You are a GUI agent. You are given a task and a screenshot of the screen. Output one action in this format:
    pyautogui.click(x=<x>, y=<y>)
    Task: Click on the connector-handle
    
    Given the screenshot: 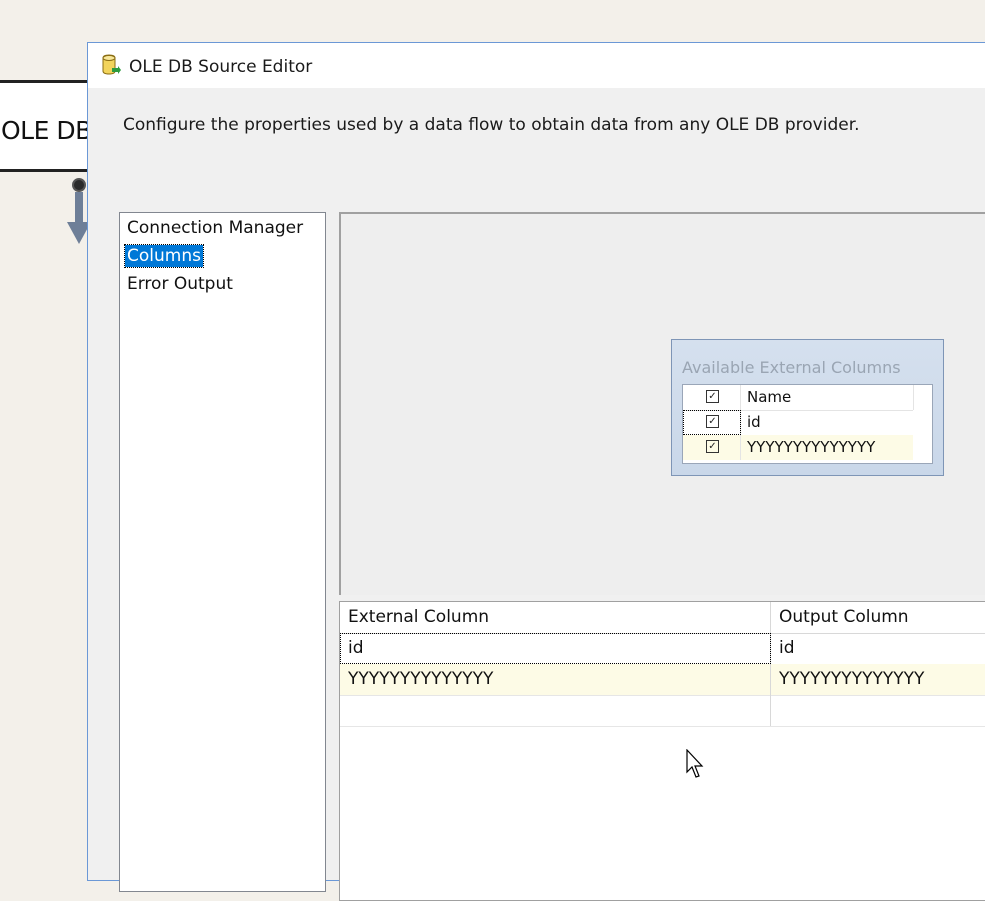 What is the action you would take?
    pyautogui.click(x=79, y=185)
    